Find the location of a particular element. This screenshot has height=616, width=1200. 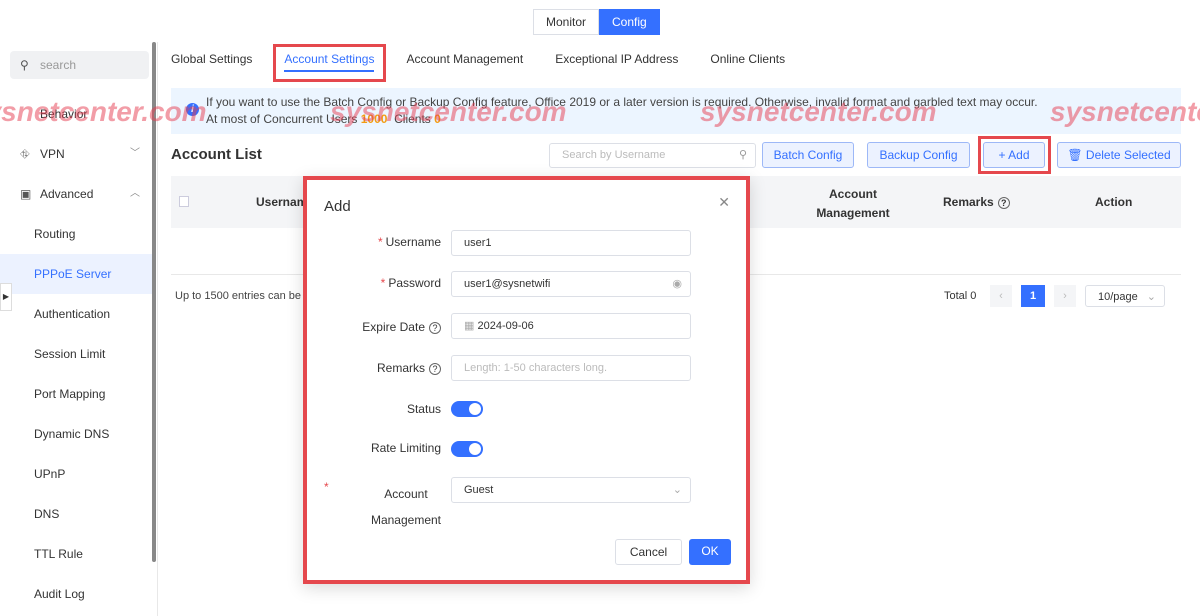

batch-config-button: Batch Config is located at coordinates (808, 155).